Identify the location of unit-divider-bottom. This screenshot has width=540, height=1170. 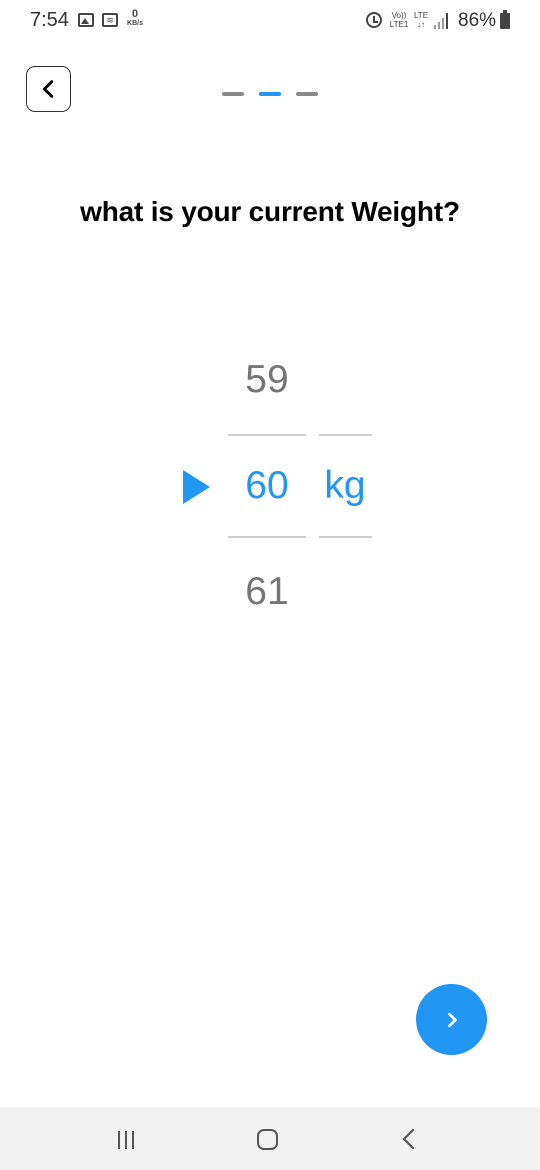
(345, 537).